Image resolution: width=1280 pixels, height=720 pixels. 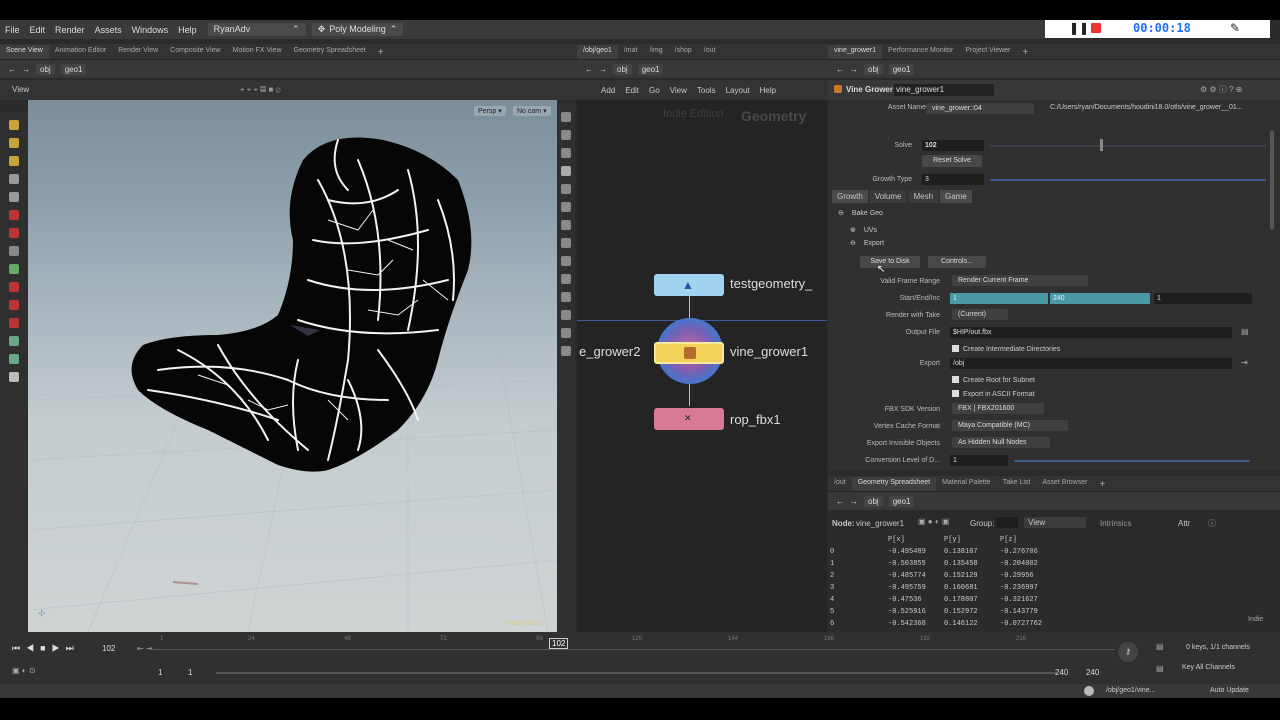 What do you see at coordinates (768, 90) in the screenshot?
I see `net-menu-help: Help` at bounding box center [768, 90].